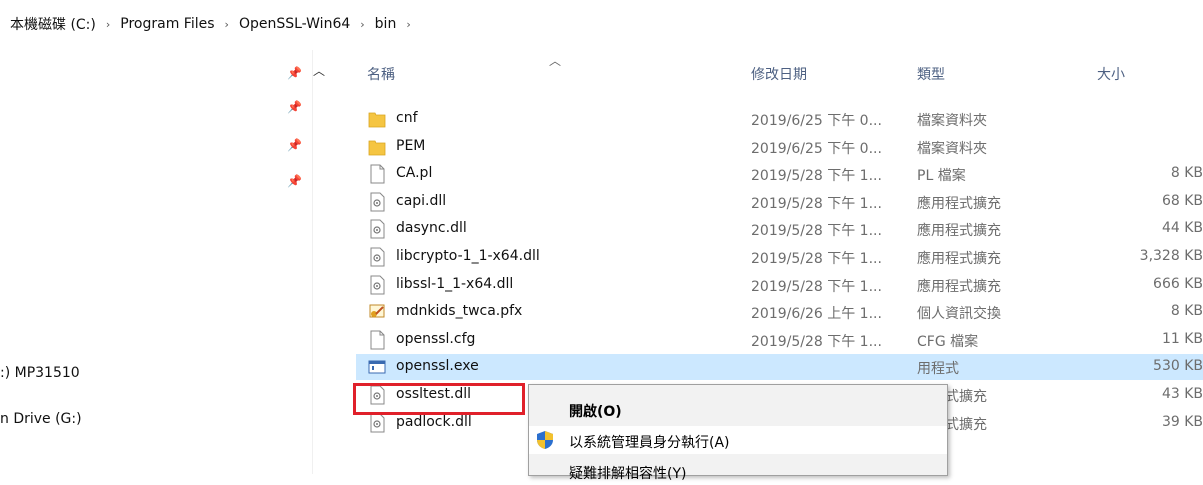 The height and width of the screenshot is (485, 1203). I want to click on breadcrumb-item-program-files: Program Files, so click(167, 24).